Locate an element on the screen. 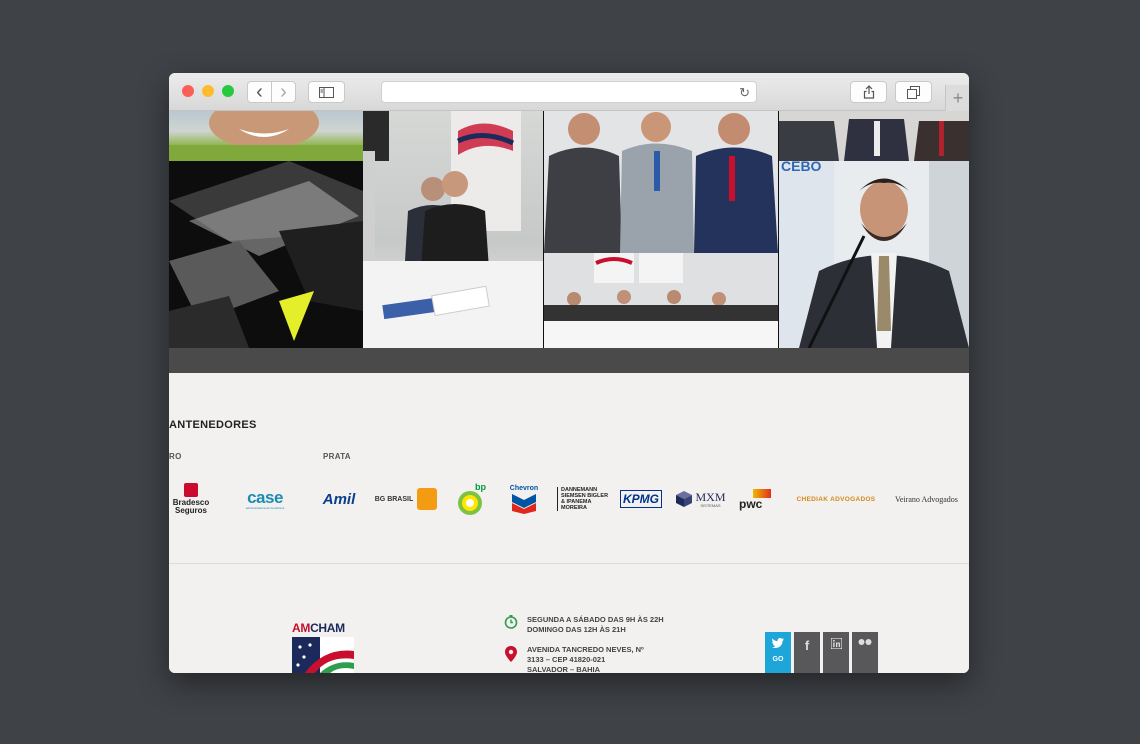 The height and width of the screenshot is (744, 1140). clock-icon is located at coordinates (511, 622).